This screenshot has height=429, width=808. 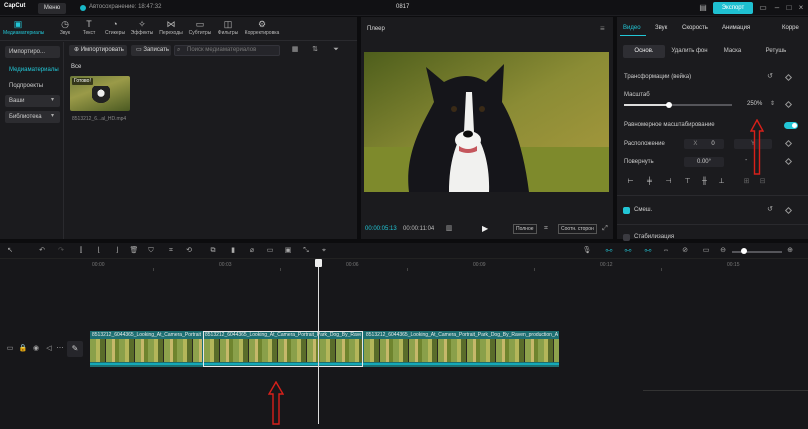 I want to click on filter-icon: ⏷, so click(x=336, y=50).